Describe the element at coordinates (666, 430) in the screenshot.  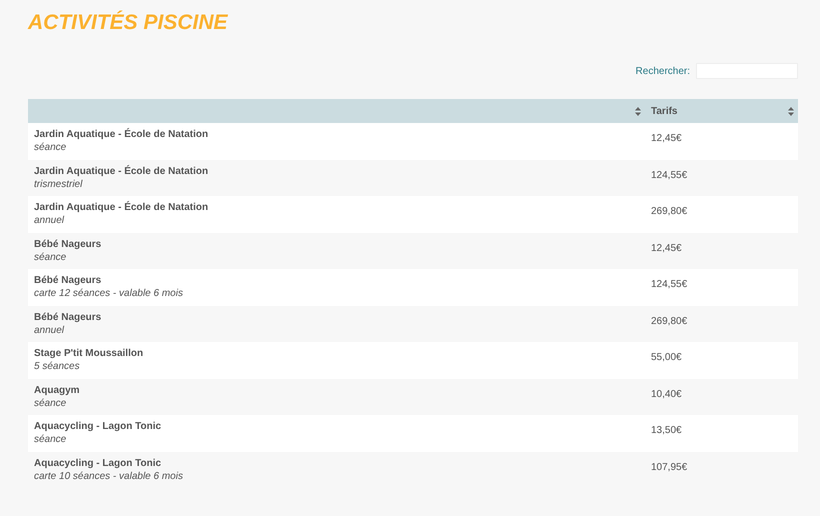
I see `price-cell: 13,50€` at that location.